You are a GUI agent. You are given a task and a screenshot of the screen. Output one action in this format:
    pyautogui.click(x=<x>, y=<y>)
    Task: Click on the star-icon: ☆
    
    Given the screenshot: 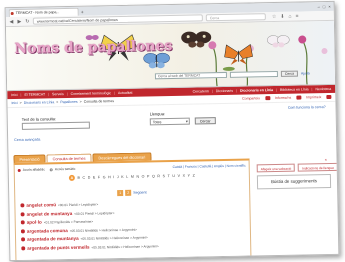 What is the action you would take?
    pyautogui.click(x=274, y=16)
    